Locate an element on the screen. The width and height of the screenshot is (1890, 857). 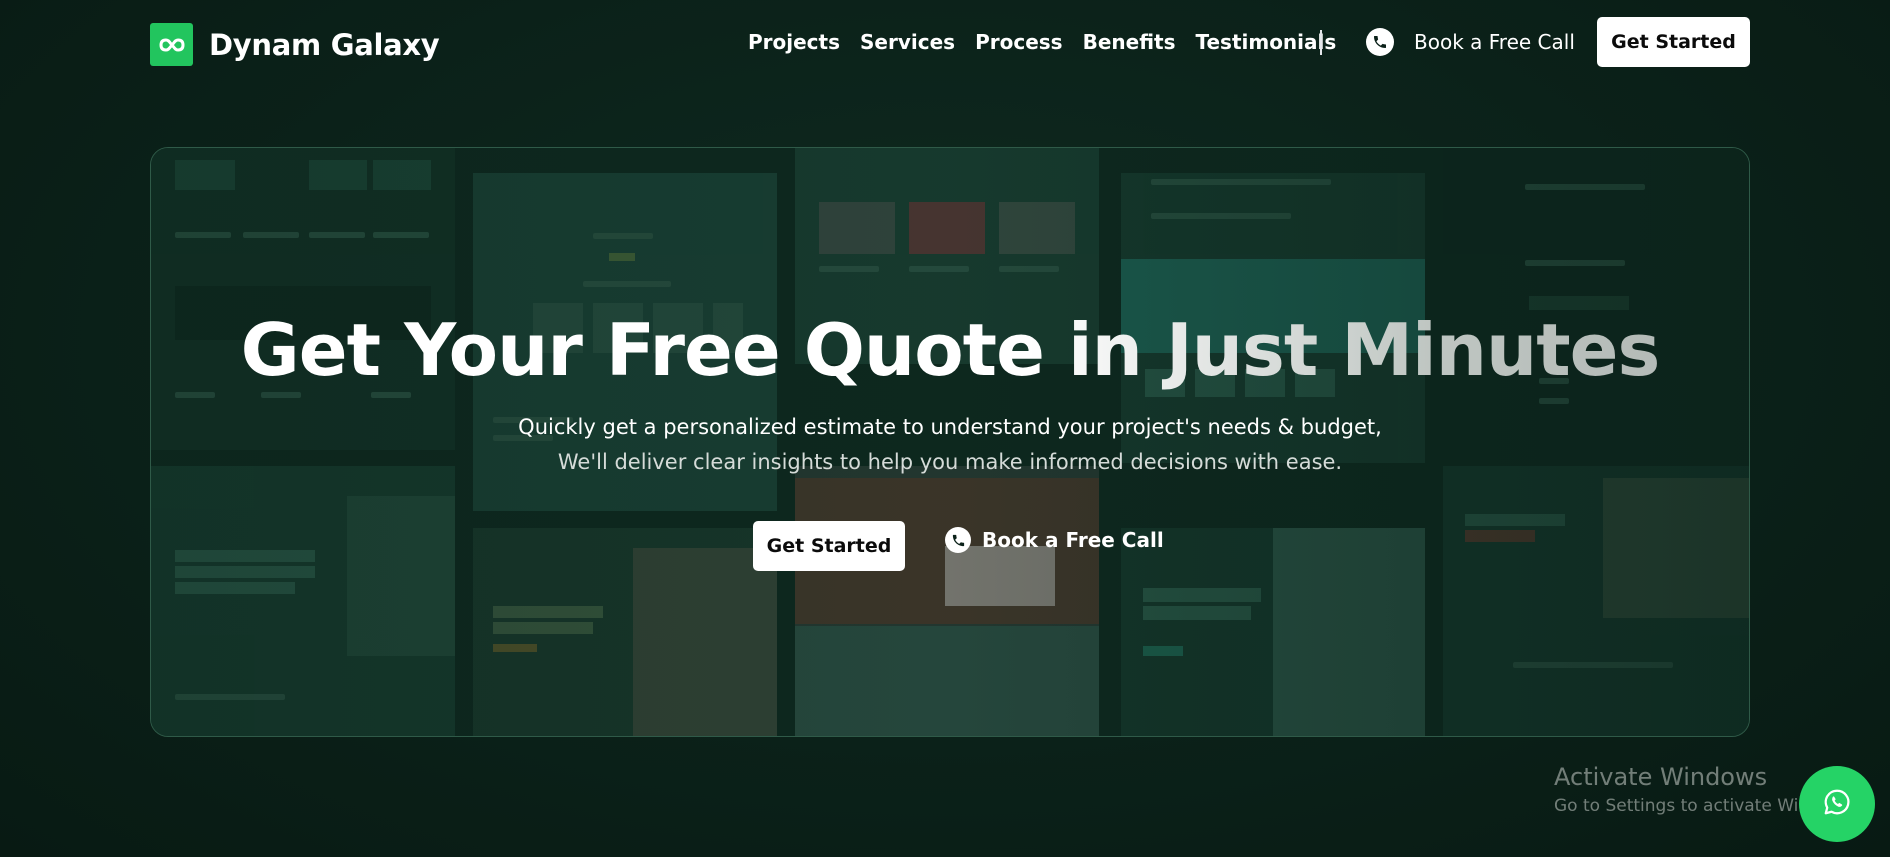
book-call-link: Book a Free Call is located at coordinates (1470, 42).